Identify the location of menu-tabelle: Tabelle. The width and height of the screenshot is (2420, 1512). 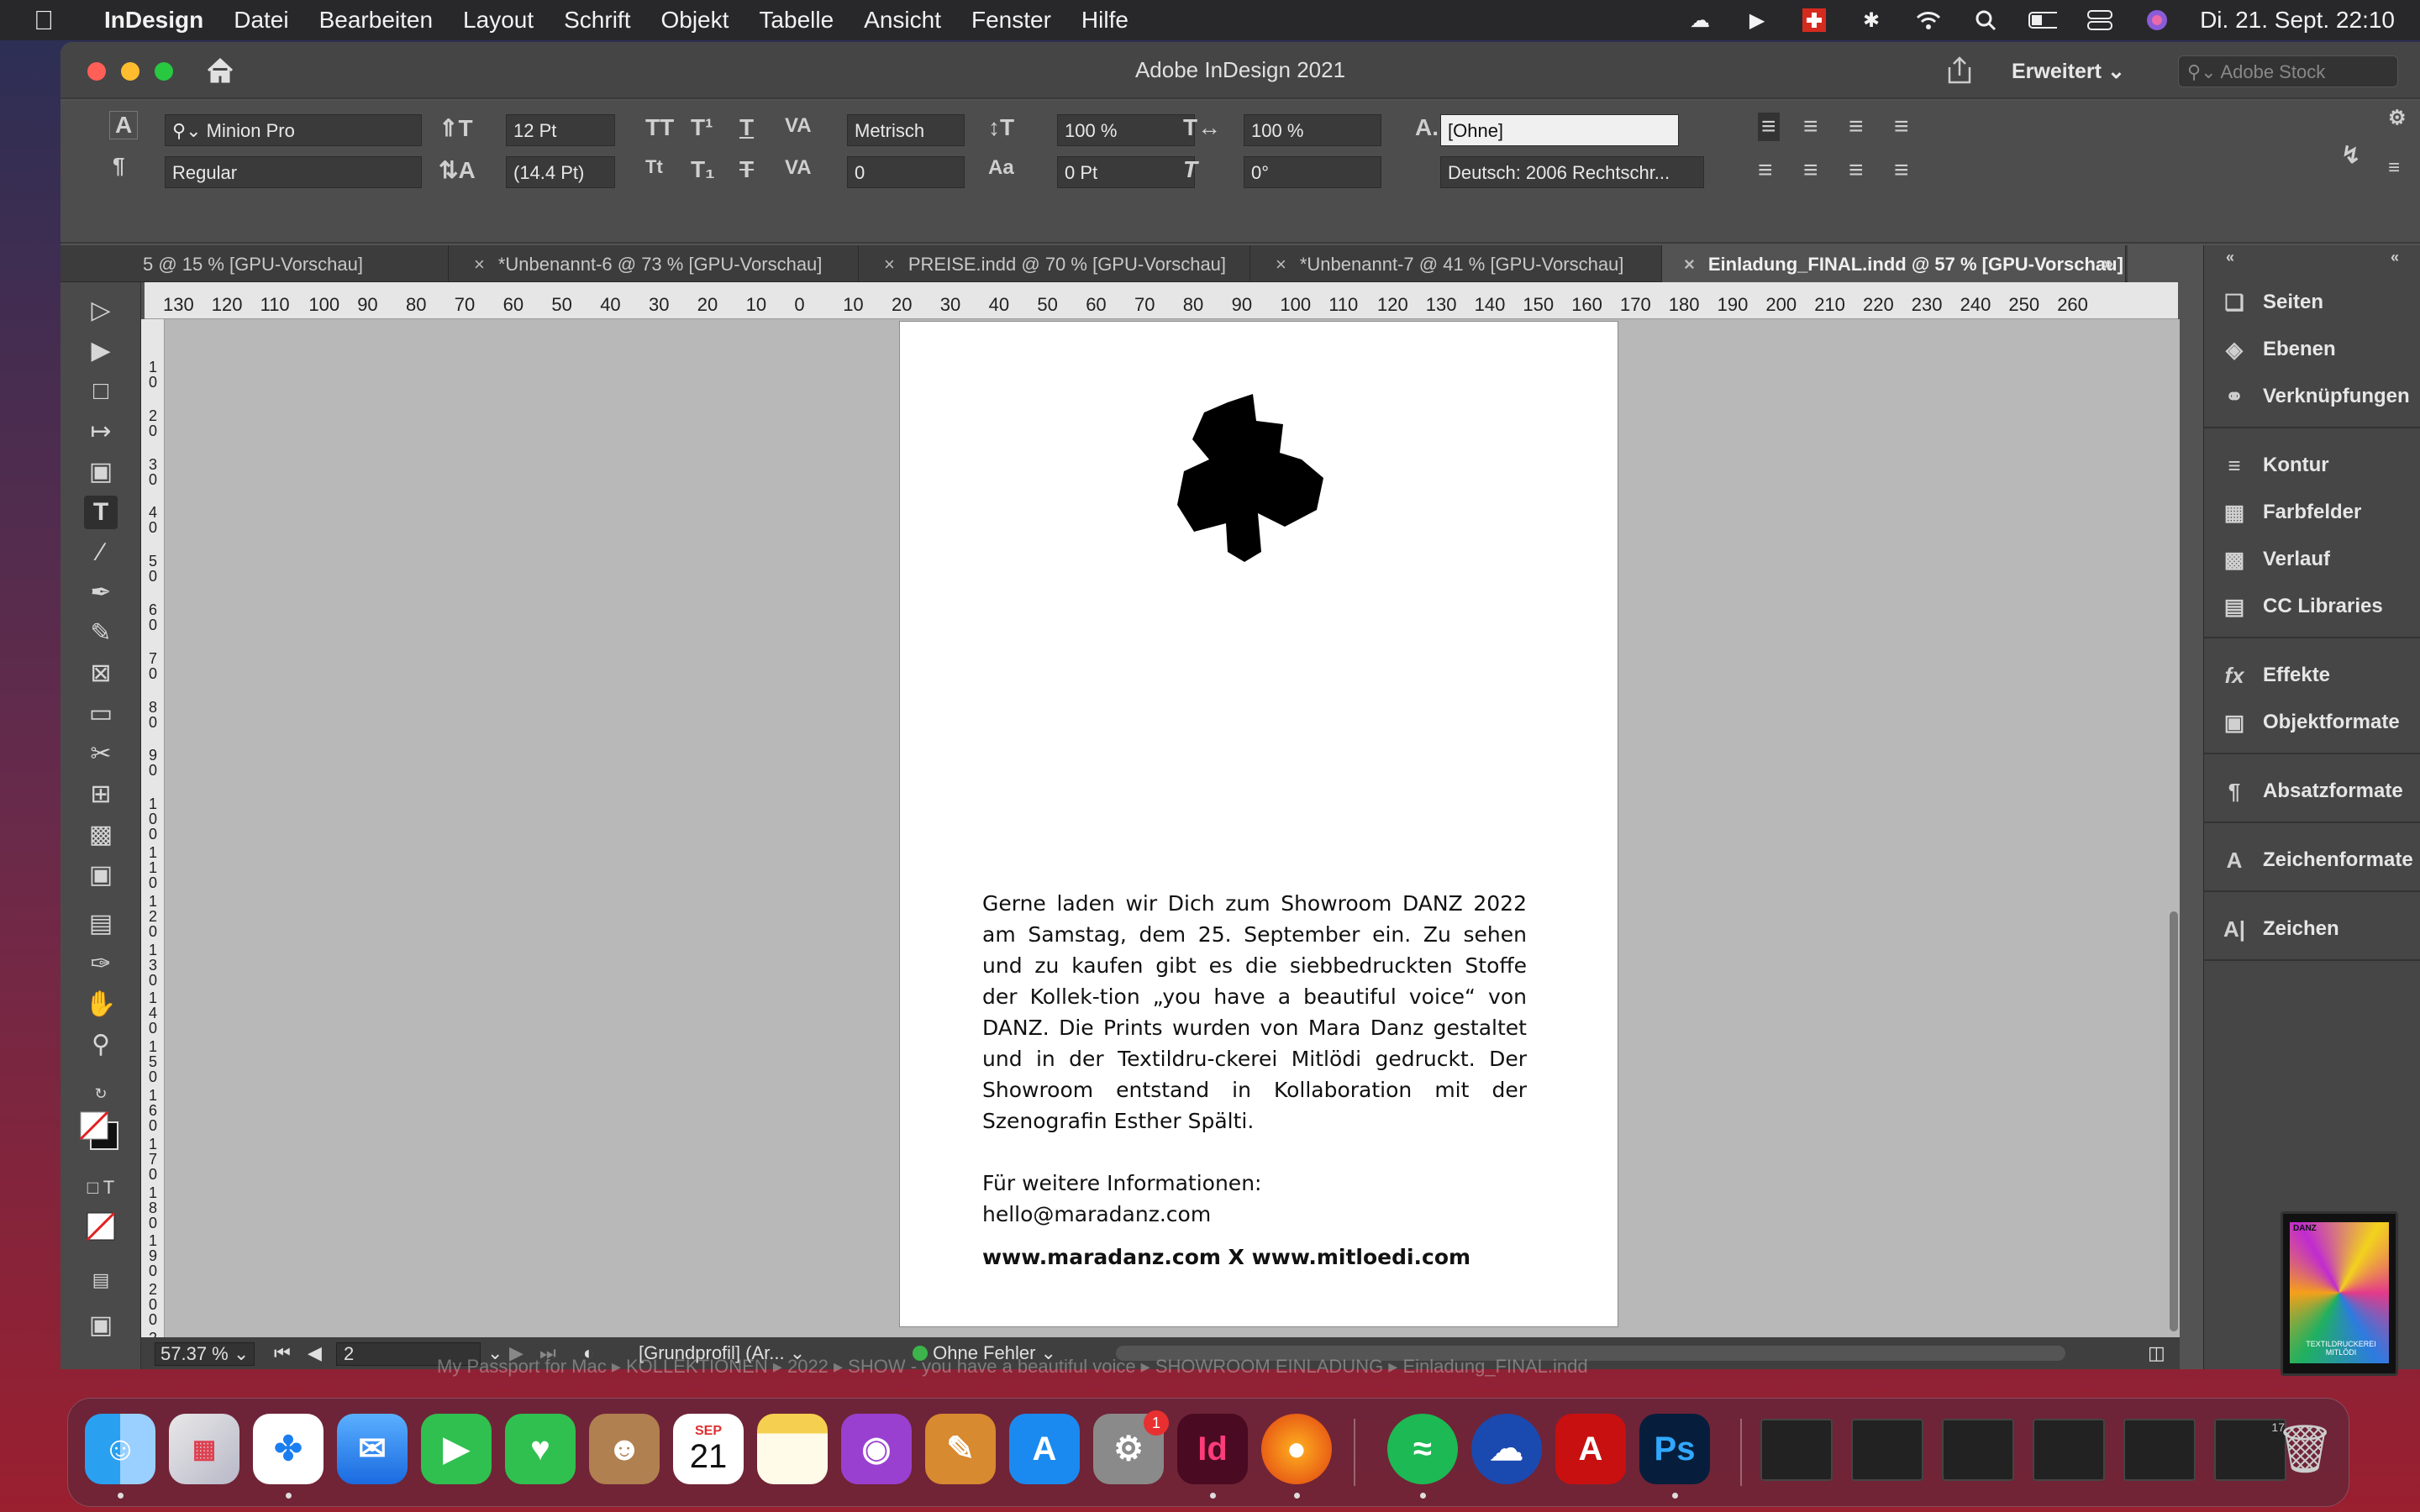
(796, 20).